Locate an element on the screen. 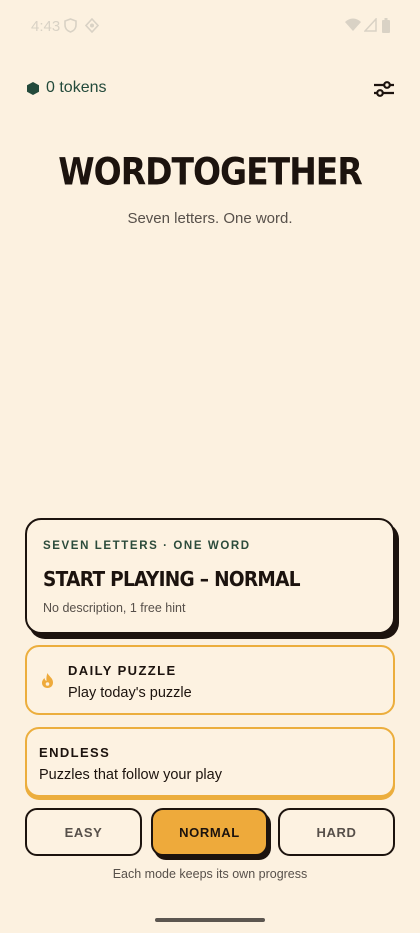  app-subtitle: Seven letters. One word. is located at coordinates (210, 218).